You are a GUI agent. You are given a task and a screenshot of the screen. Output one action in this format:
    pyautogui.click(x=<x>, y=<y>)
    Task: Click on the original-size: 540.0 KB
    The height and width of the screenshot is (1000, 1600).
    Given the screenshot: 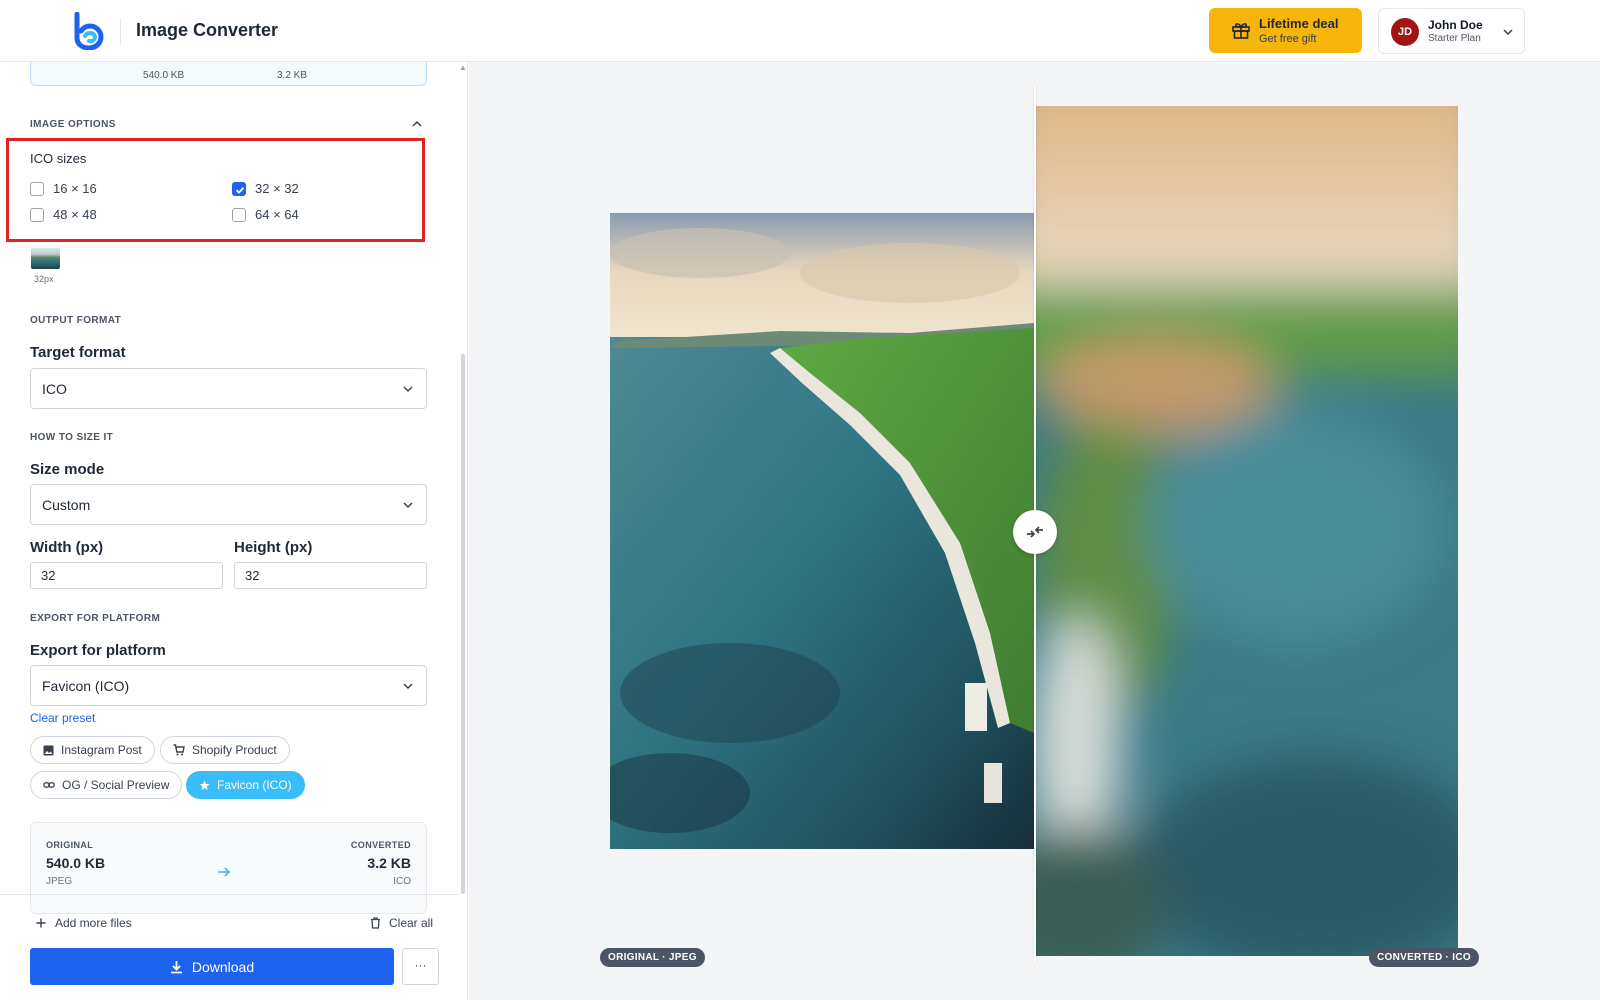 What is the action you would take?
    pyautogui.click(x=76, y=863)
    